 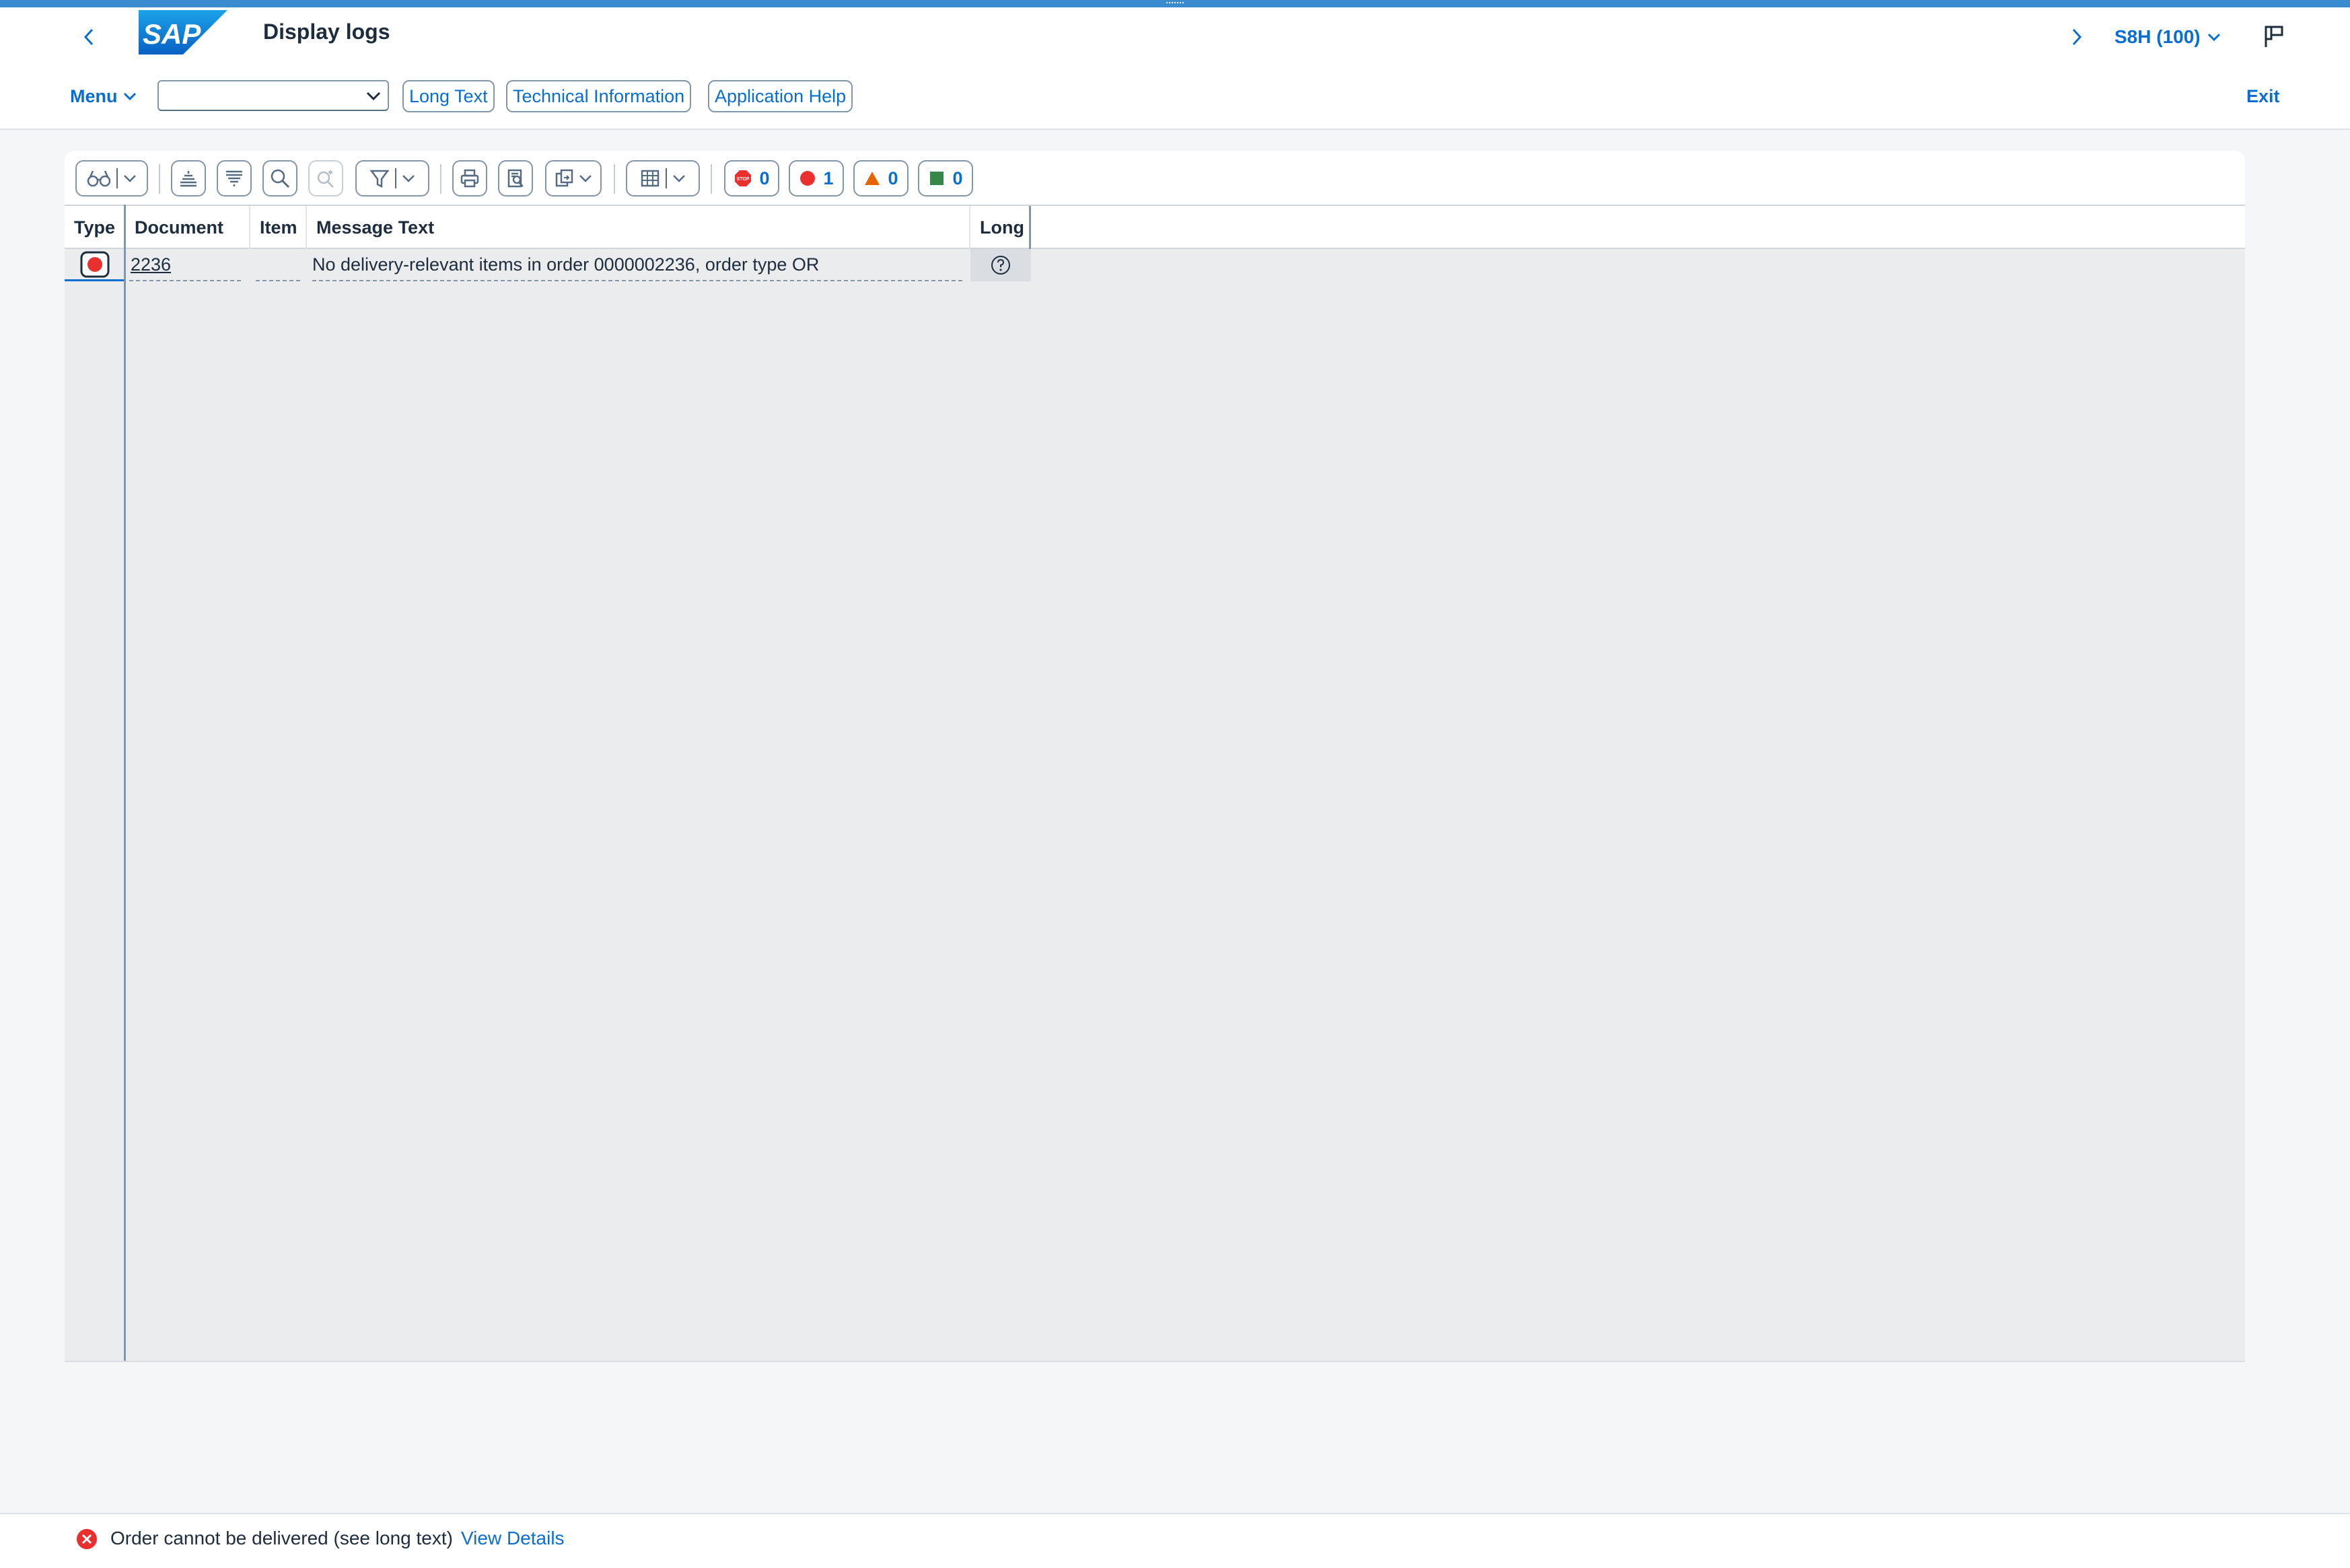 I want to click on resize-grip, so click(x=1175, y=4).